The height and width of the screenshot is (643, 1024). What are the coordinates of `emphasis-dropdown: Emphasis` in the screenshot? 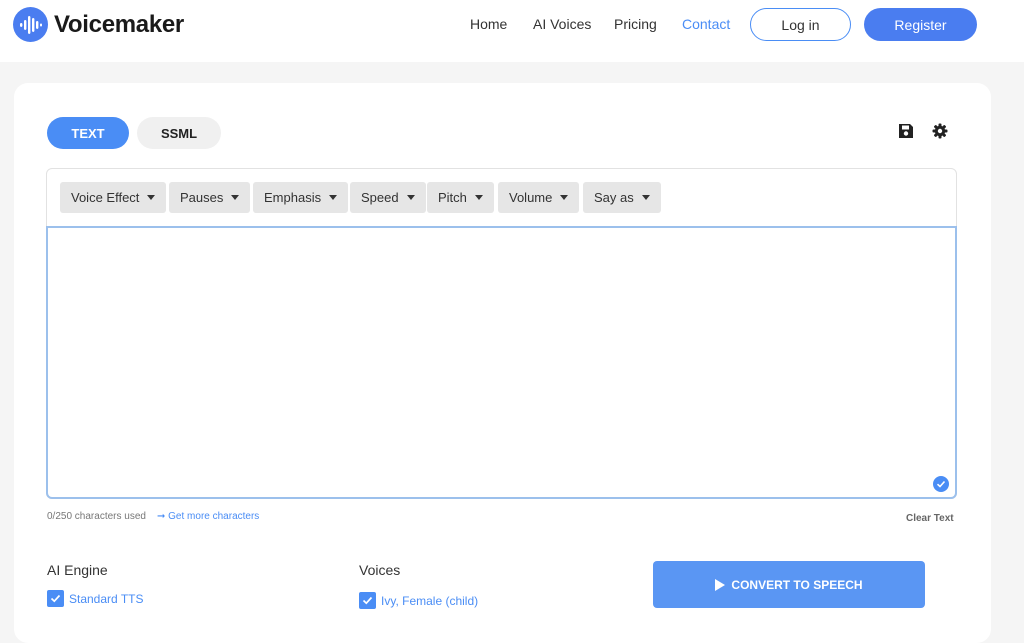 It's located at (301, 197).